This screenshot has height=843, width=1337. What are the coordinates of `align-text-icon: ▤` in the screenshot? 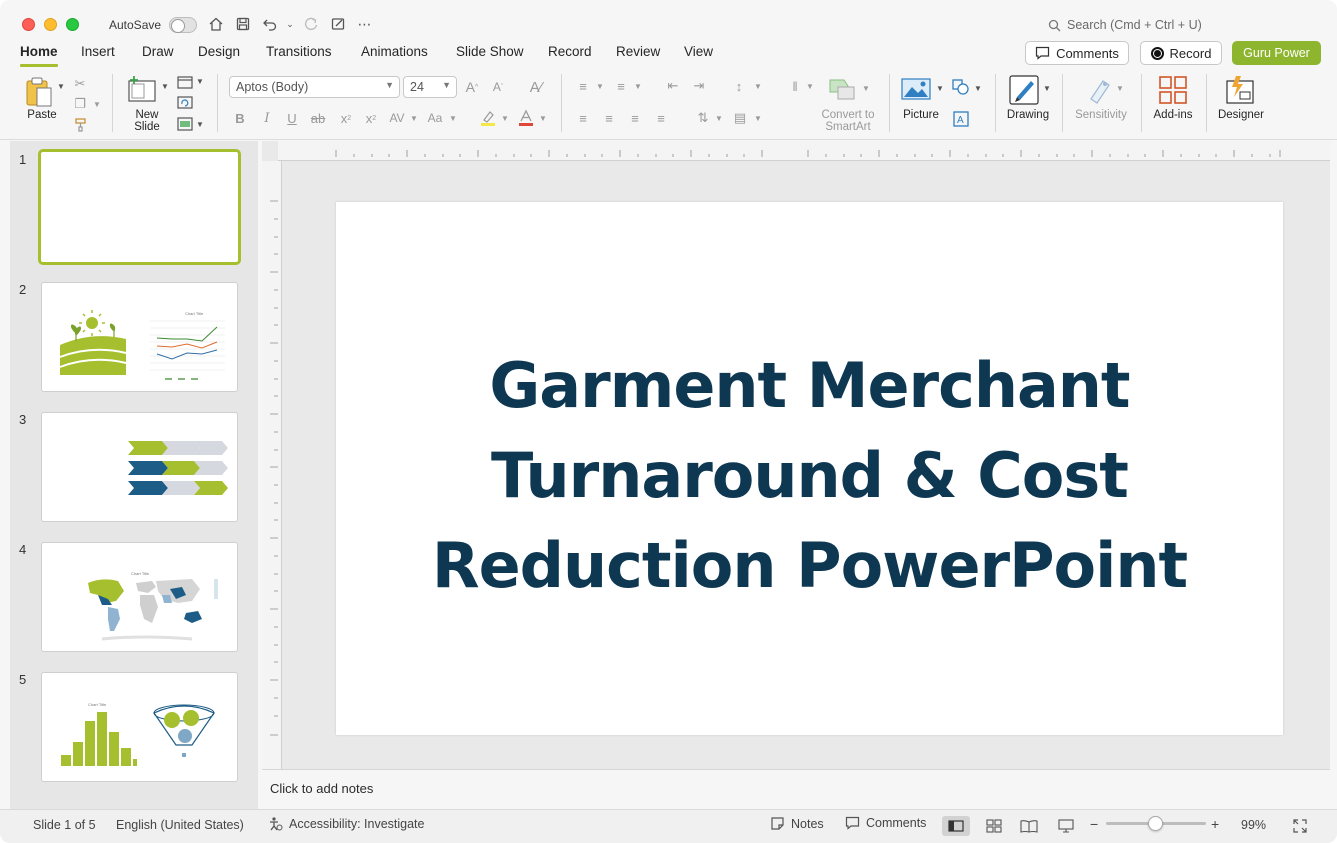 It's located at (740, 118).